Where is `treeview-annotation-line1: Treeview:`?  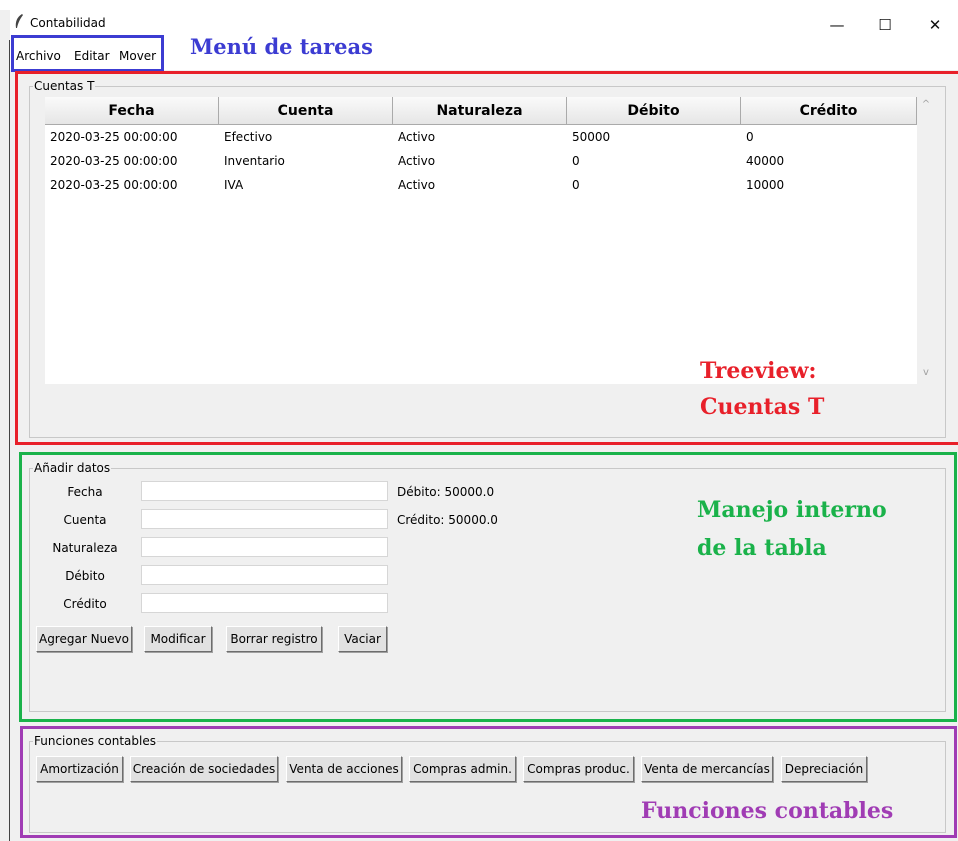
treeview-annotation-line1: Treeview: is located at coordinates (758, 371).